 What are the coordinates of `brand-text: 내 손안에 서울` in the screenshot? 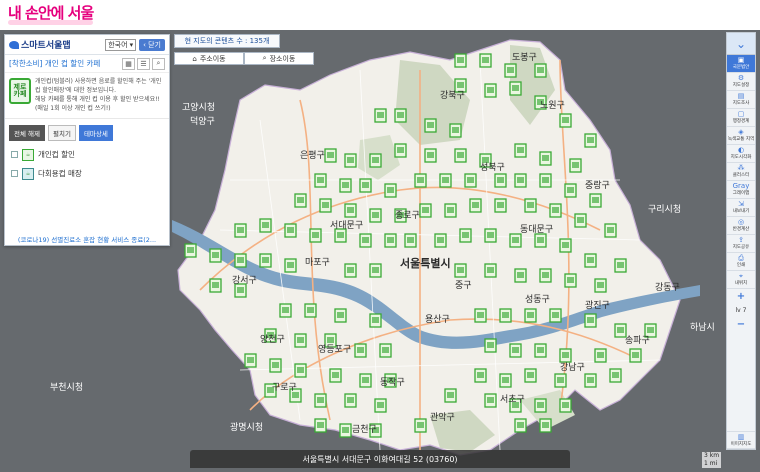 It's located at (51, 13).